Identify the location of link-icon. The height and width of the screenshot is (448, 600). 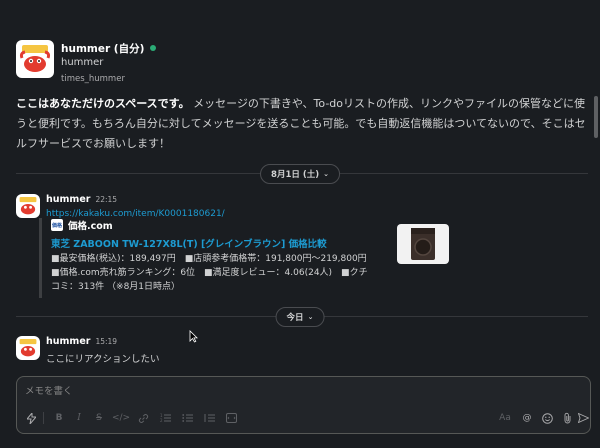
(143, 418).